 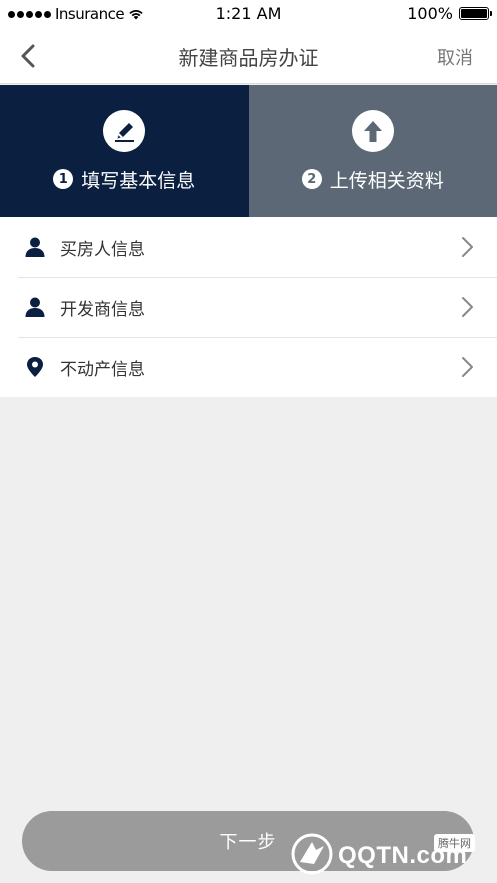 I want to click on watermark: QQTN.com 腾牛网, so click(x=390, y=854).